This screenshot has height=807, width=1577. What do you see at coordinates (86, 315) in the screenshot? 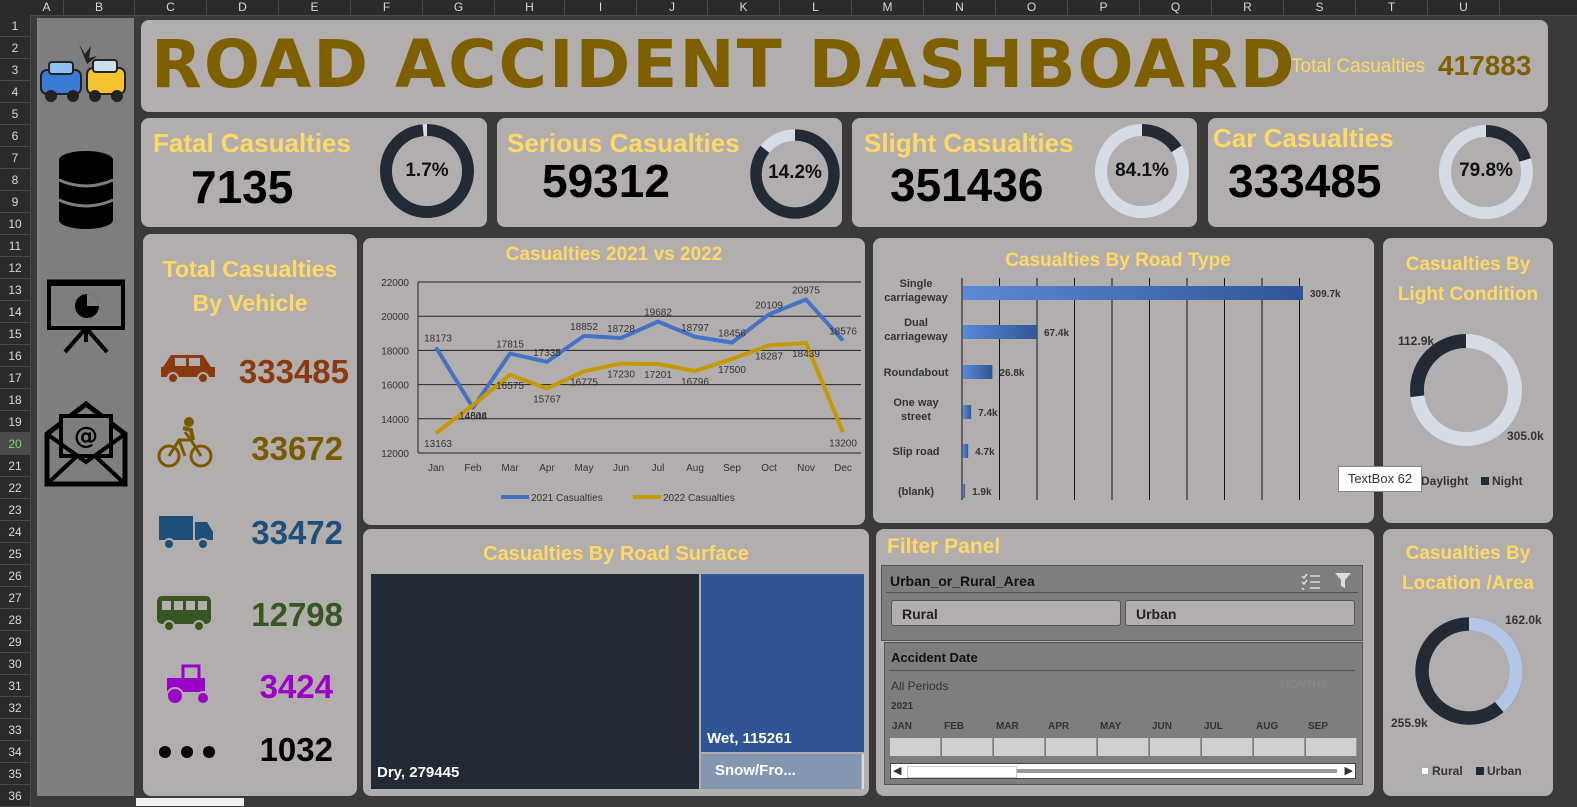
I see `presentation-icon` at bounding box center [86, 315].